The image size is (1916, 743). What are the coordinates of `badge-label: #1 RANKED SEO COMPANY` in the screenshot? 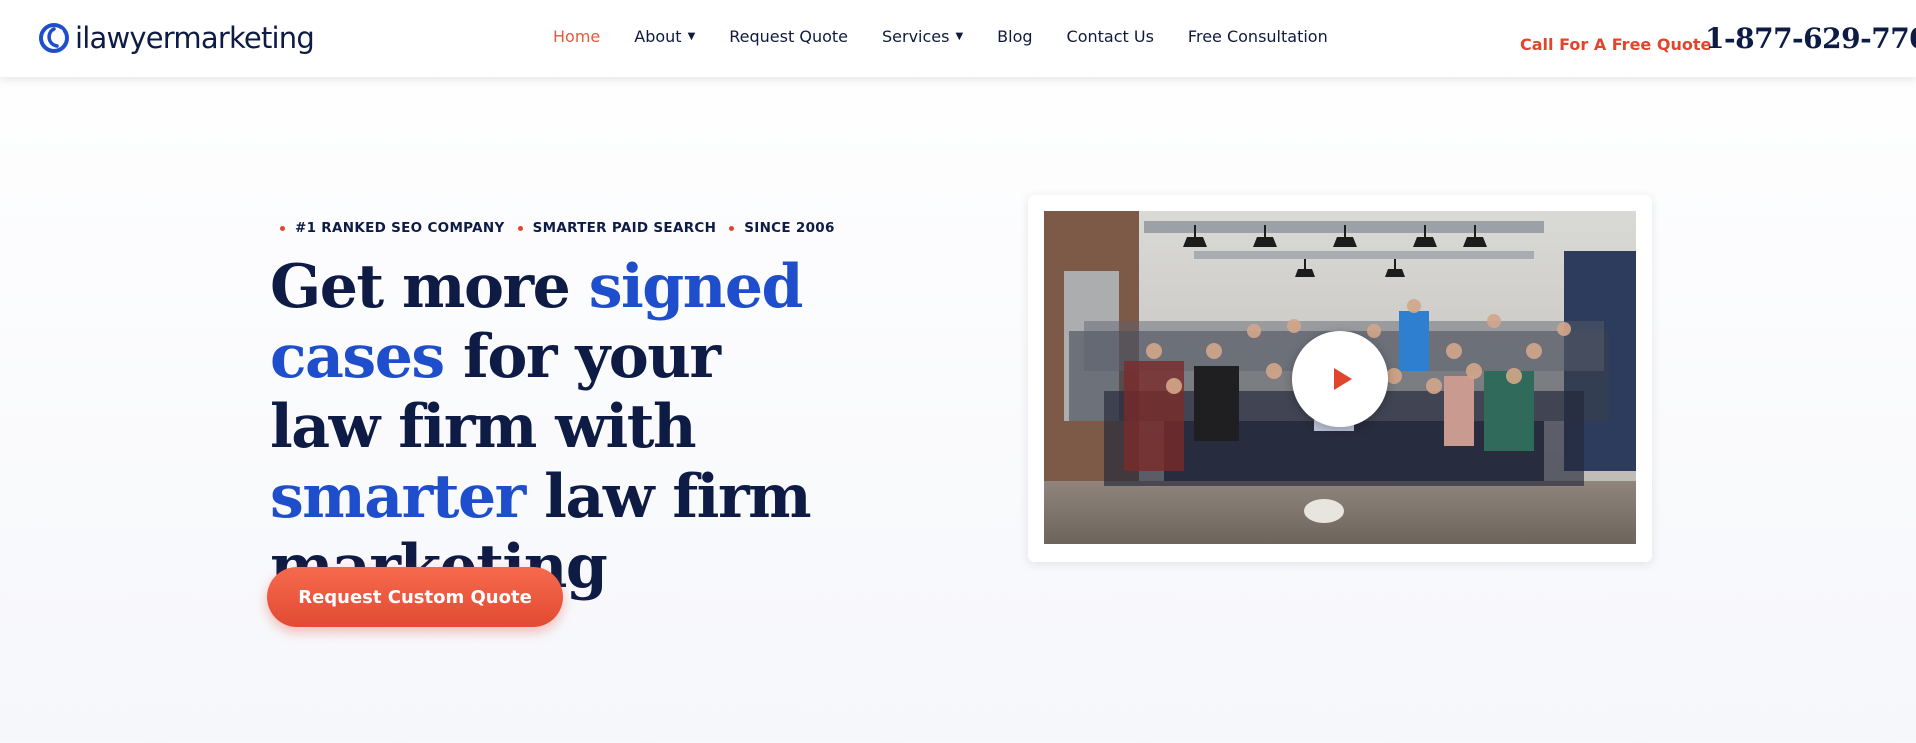 It's located at (400, 228).